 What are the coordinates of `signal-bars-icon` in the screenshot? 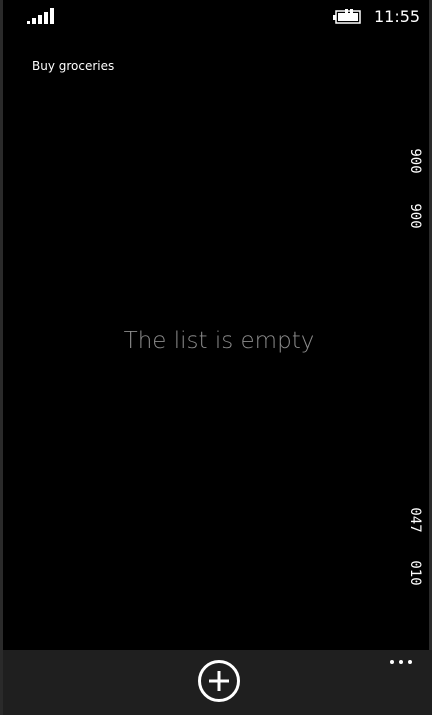 It's located at (40, 16).